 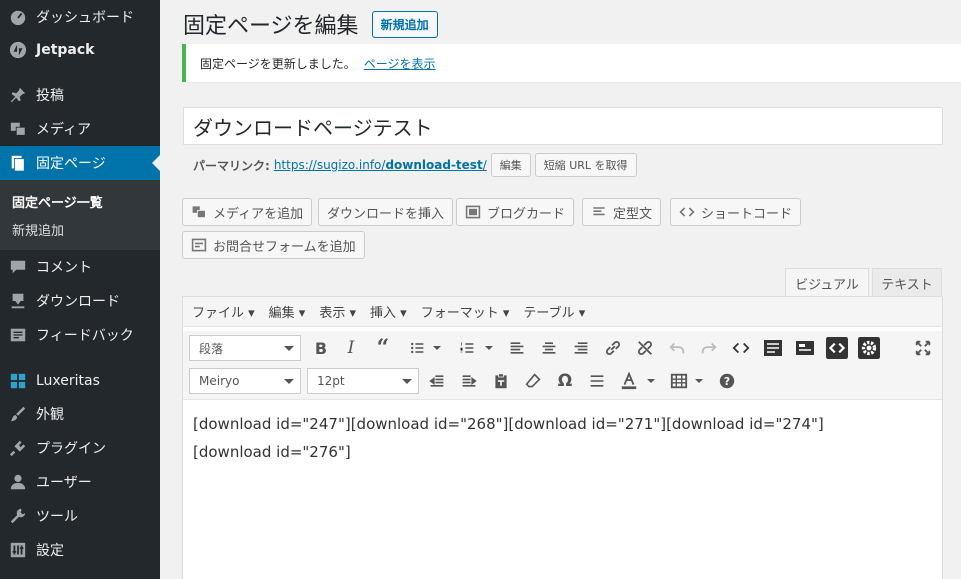 I want to click on sidebar-item-settings: 設定, so click(x=80, y=550).